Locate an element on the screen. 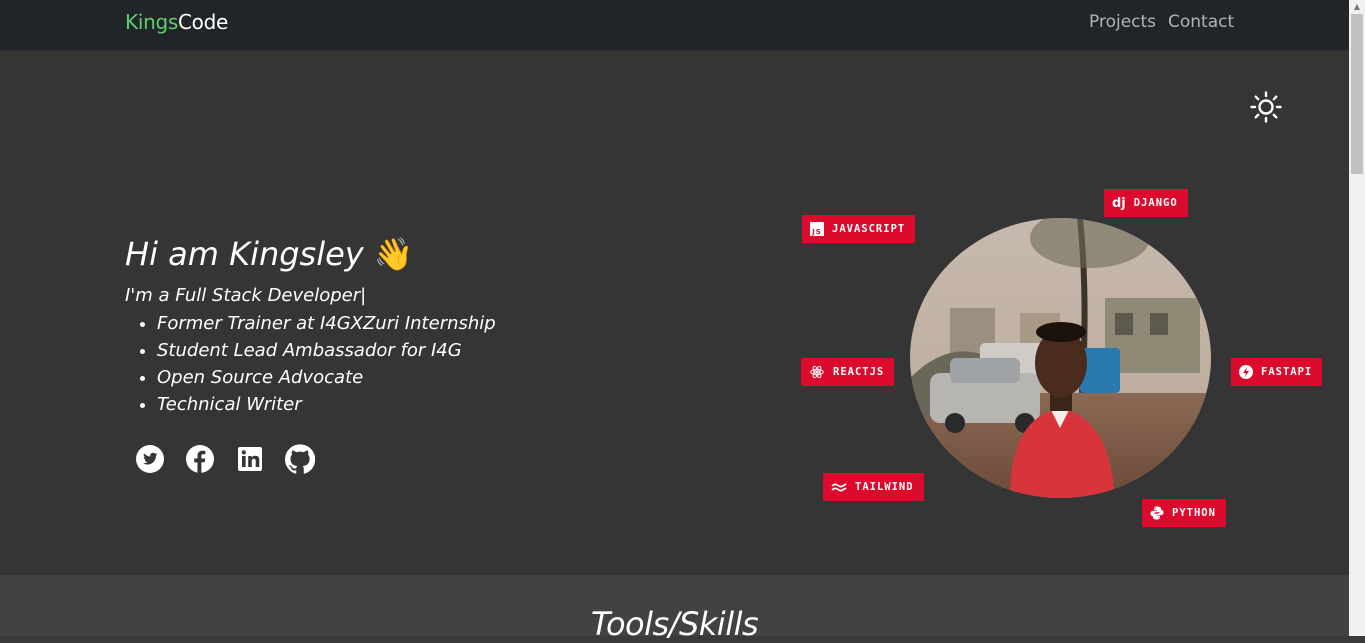  theme-toggle-button is located at coordinates (1266, 107).